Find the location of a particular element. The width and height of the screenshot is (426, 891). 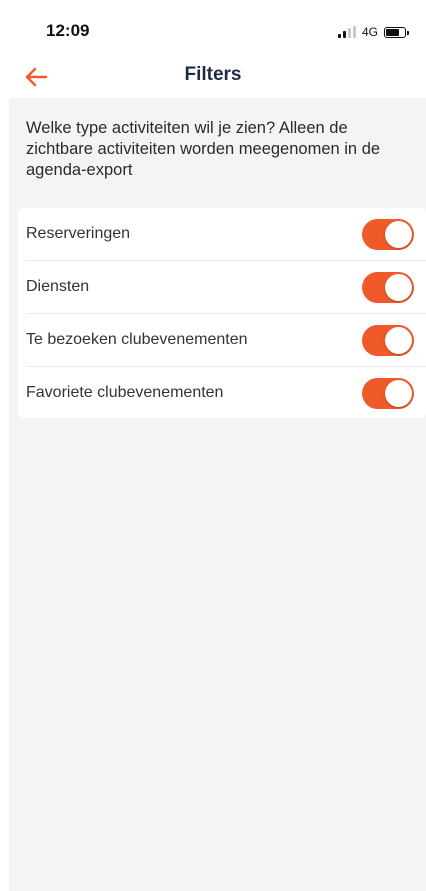

network-type: 4G is located at coordinates (369, 32).